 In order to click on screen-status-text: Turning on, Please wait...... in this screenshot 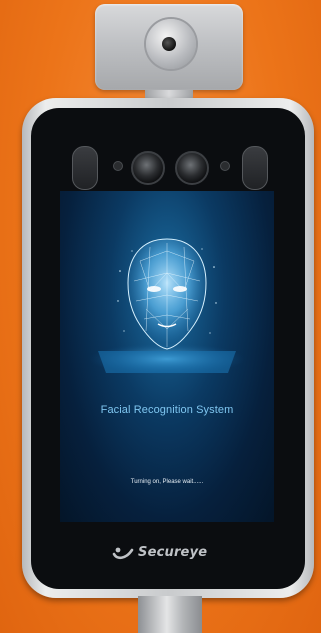, I will do `click(167, 482)`.